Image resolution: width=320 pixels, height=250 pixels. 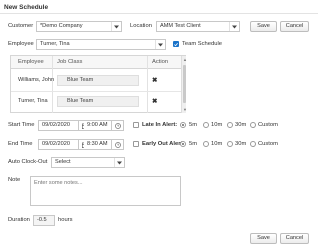 What do you see at coordinates (160, 125) in the screenshot?
I see `late-in-alert-label: Late In Alert:` at bounding box center [160, 125].